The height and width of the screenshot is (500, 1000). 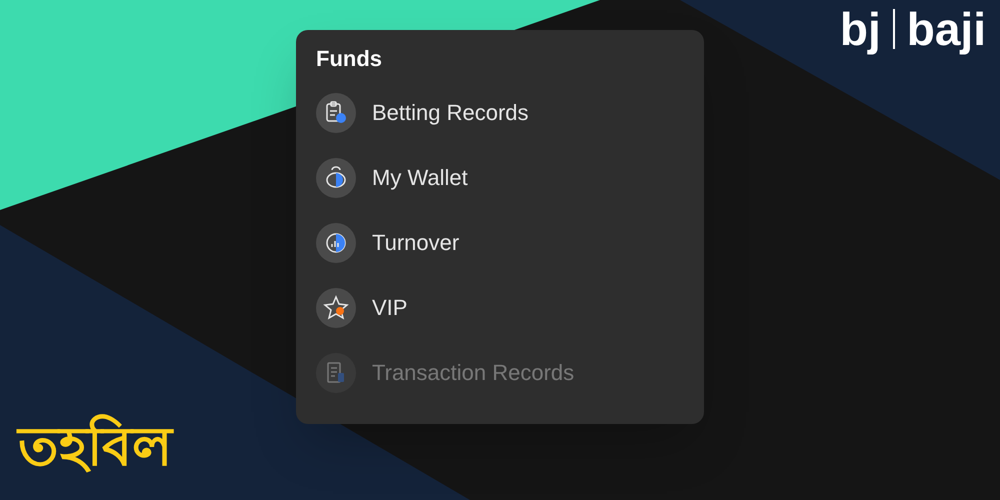 What do you see at coordinates (349, 59) in the screenshot?
I see `menu-title: Funds` at bounding box center [349, 59].